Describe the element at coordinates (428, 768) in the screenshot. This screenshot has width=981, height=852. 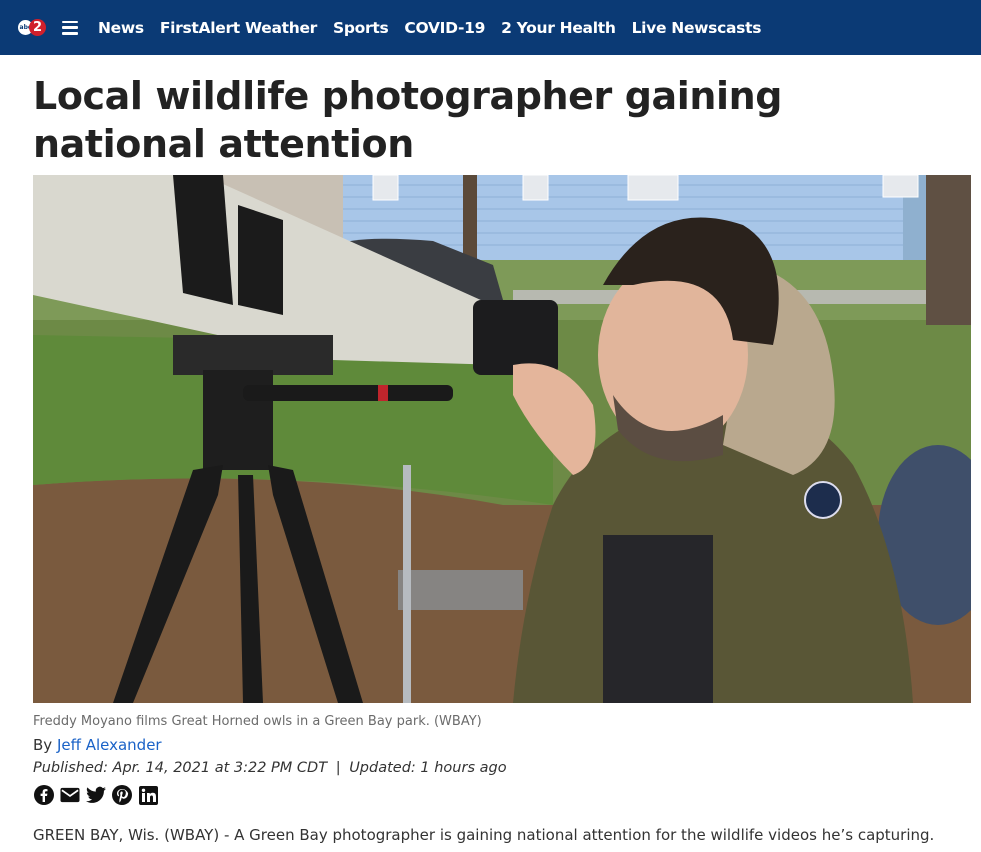
I see `updated-timestamp: Updated: 1 hours ago` at that location.